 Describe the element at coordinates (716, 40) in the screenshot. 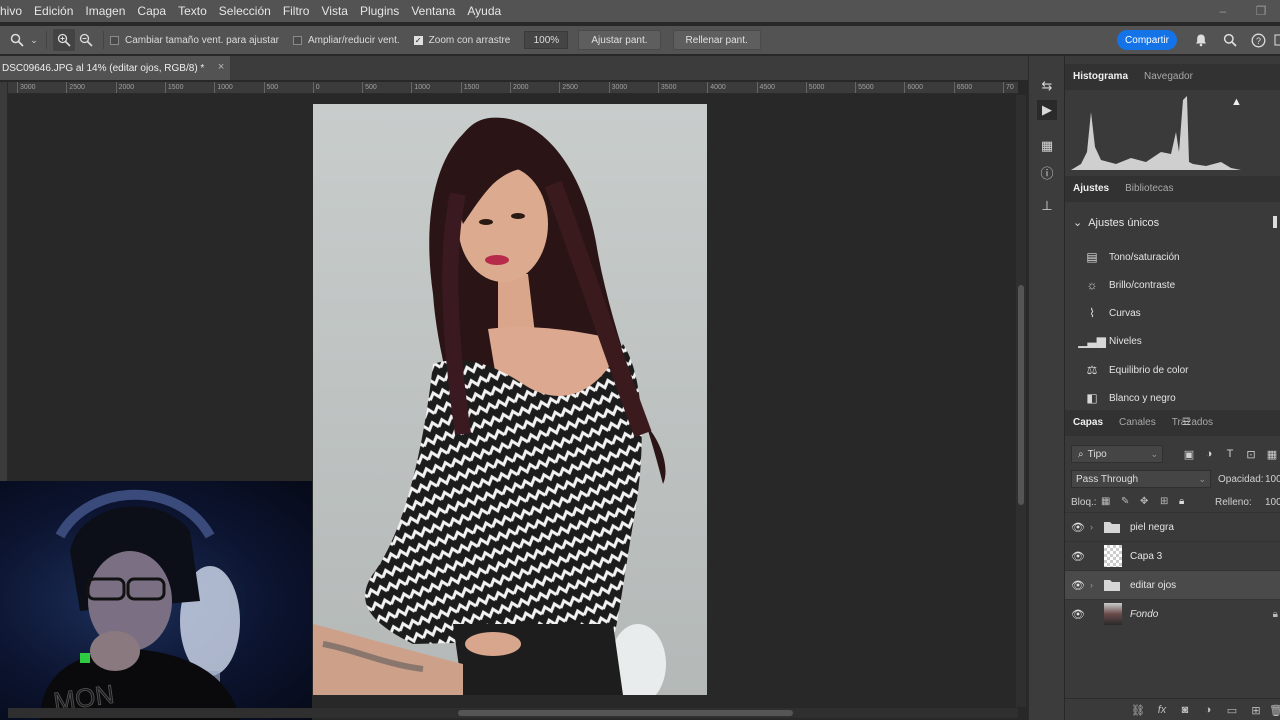

I see `fill-screen-button: Rellenar pant.` at that location.